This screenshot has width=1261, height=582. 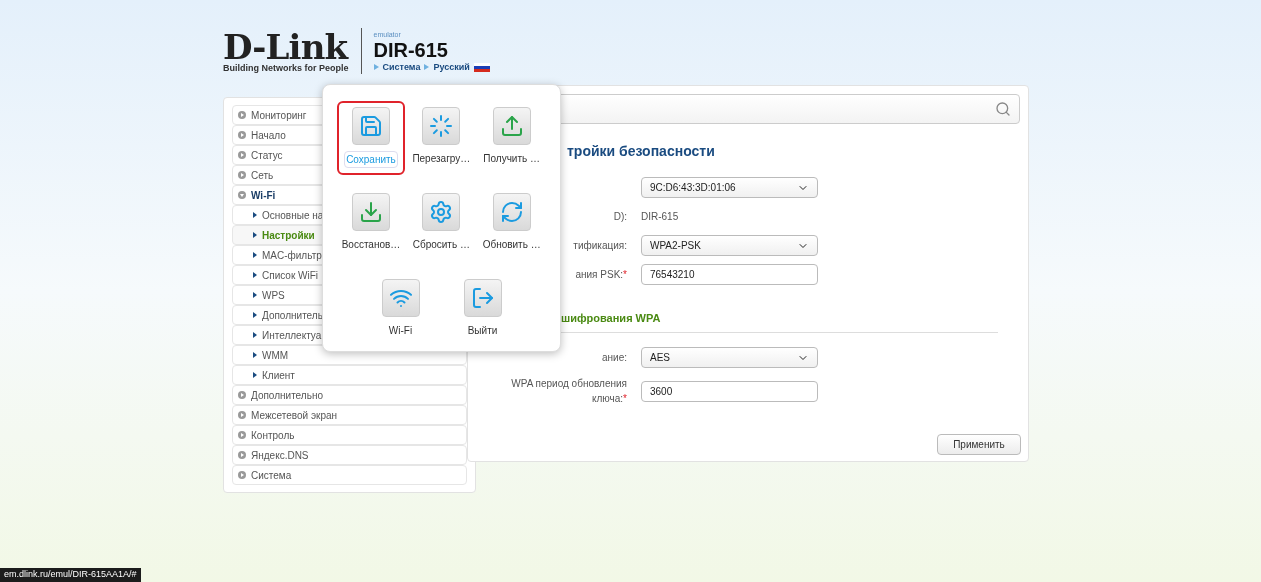 What do you see at coordinates (400, 310) in the screenshot?
I see `menu-tile: Wi-Fi` at bounding box center [400, 310].